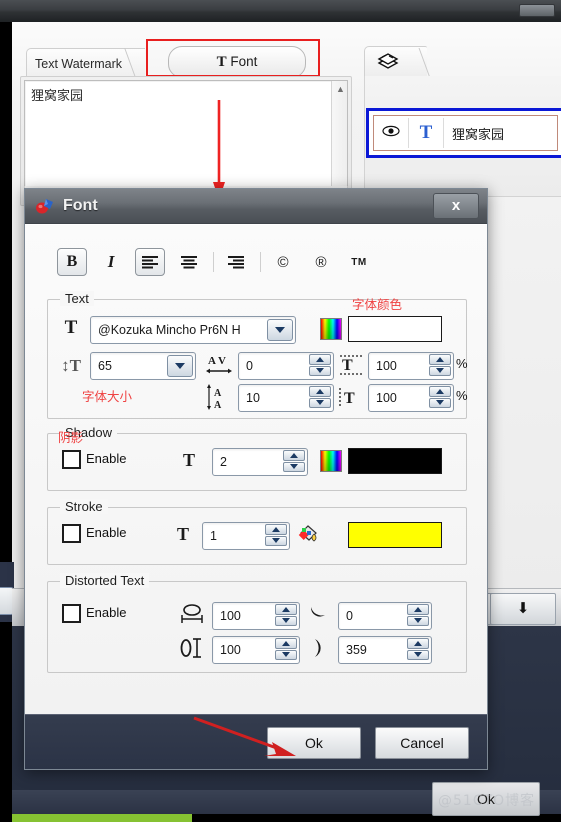 Image resolution: width=561 pixels, height=822 pixels. What do you see at coordinates (186, 141) in the screenshot?
I see `watermark-text-area: 狸窝家园 ▲ ▼` at bounding box center [186, 141].